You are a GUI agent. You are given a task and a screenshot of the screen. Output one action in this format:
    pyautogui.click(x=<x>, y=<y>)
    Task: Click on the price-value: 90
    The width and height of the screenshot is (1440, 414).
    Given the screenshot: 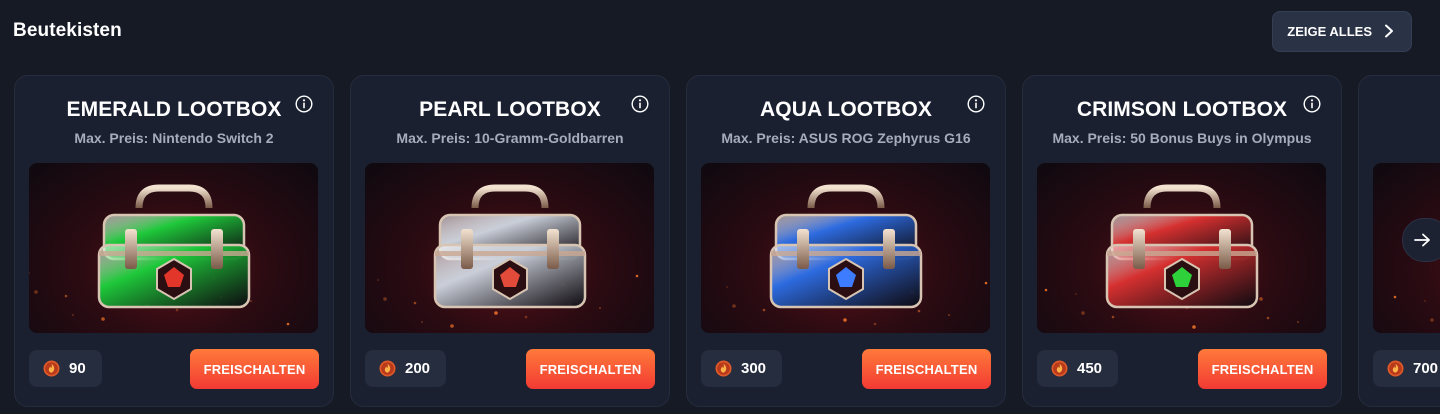 What is the action you would take?
    pyautogui.click(x=77, y=368)
    